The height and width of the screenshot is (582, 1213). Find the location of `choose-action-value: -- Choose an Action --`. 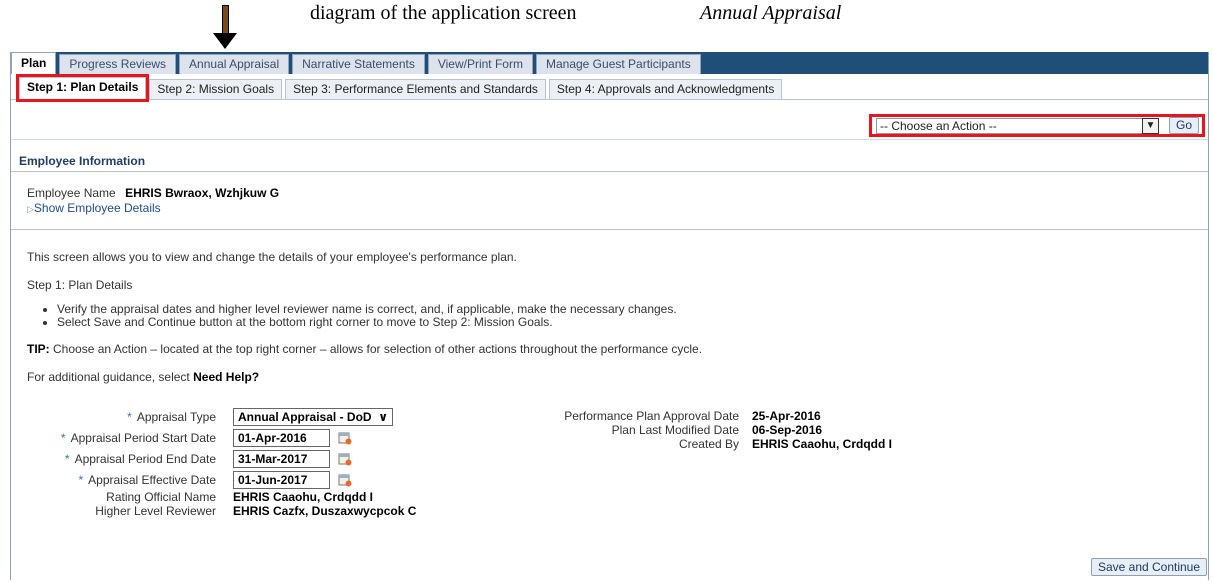

choose-action-value: -- Choose an Action -- is located at coordinates (938, 126).